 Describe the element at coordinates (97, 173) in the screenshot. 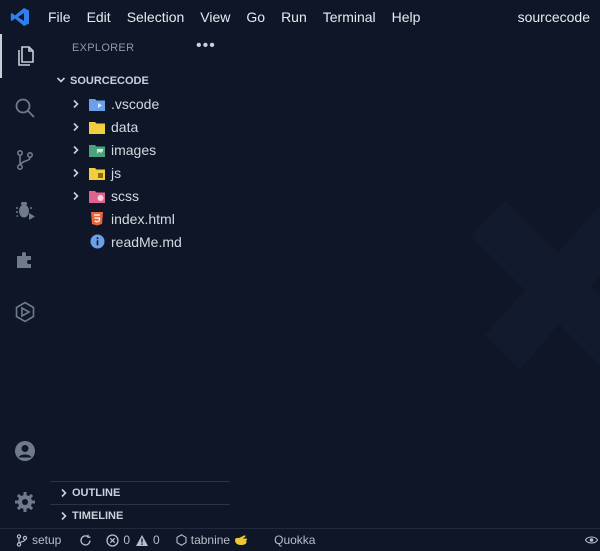

I see `js-folder-icon` at that location.